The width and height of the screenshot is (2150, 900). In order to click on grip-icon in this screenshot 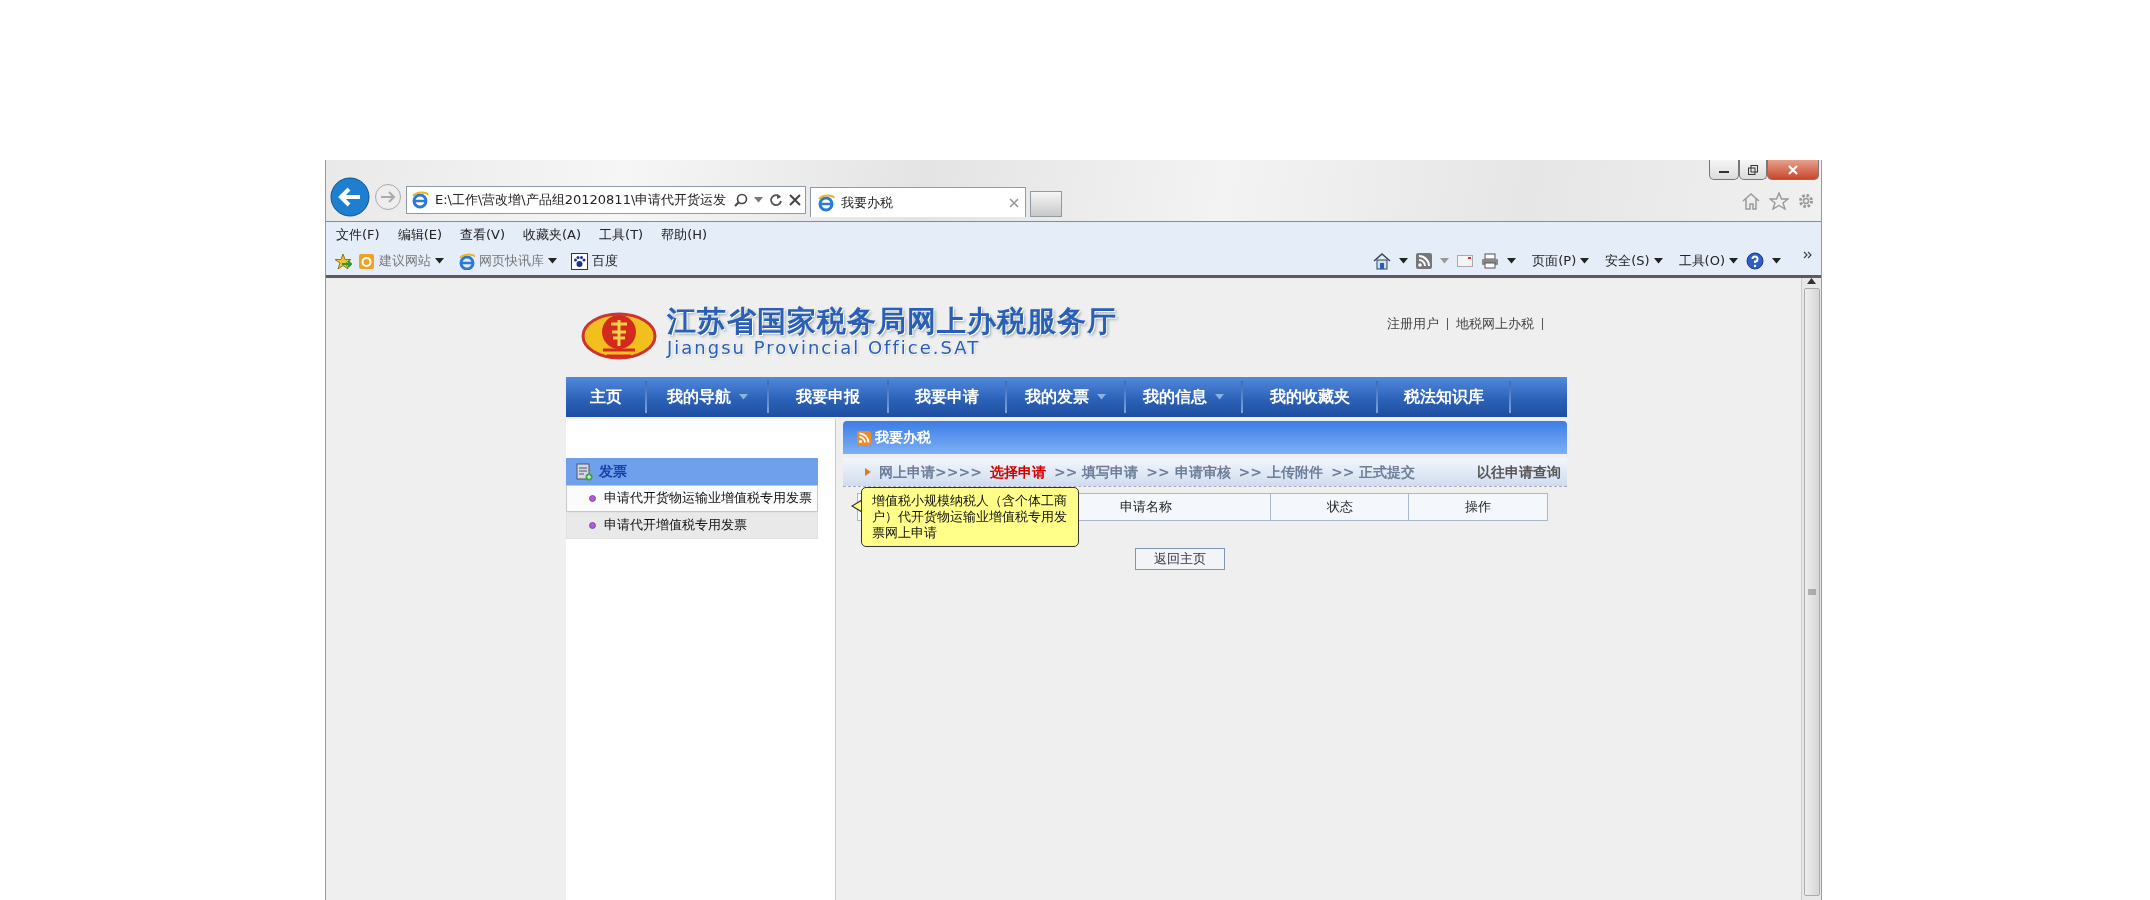, I will do `click(1811, 592)`.